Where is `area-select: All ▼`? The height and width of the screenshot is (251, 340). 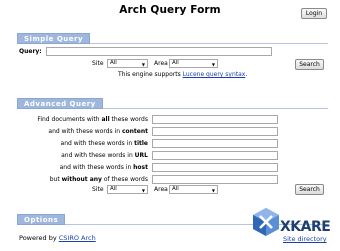 area-select: All ▼ is located at coordinates (193, 63).